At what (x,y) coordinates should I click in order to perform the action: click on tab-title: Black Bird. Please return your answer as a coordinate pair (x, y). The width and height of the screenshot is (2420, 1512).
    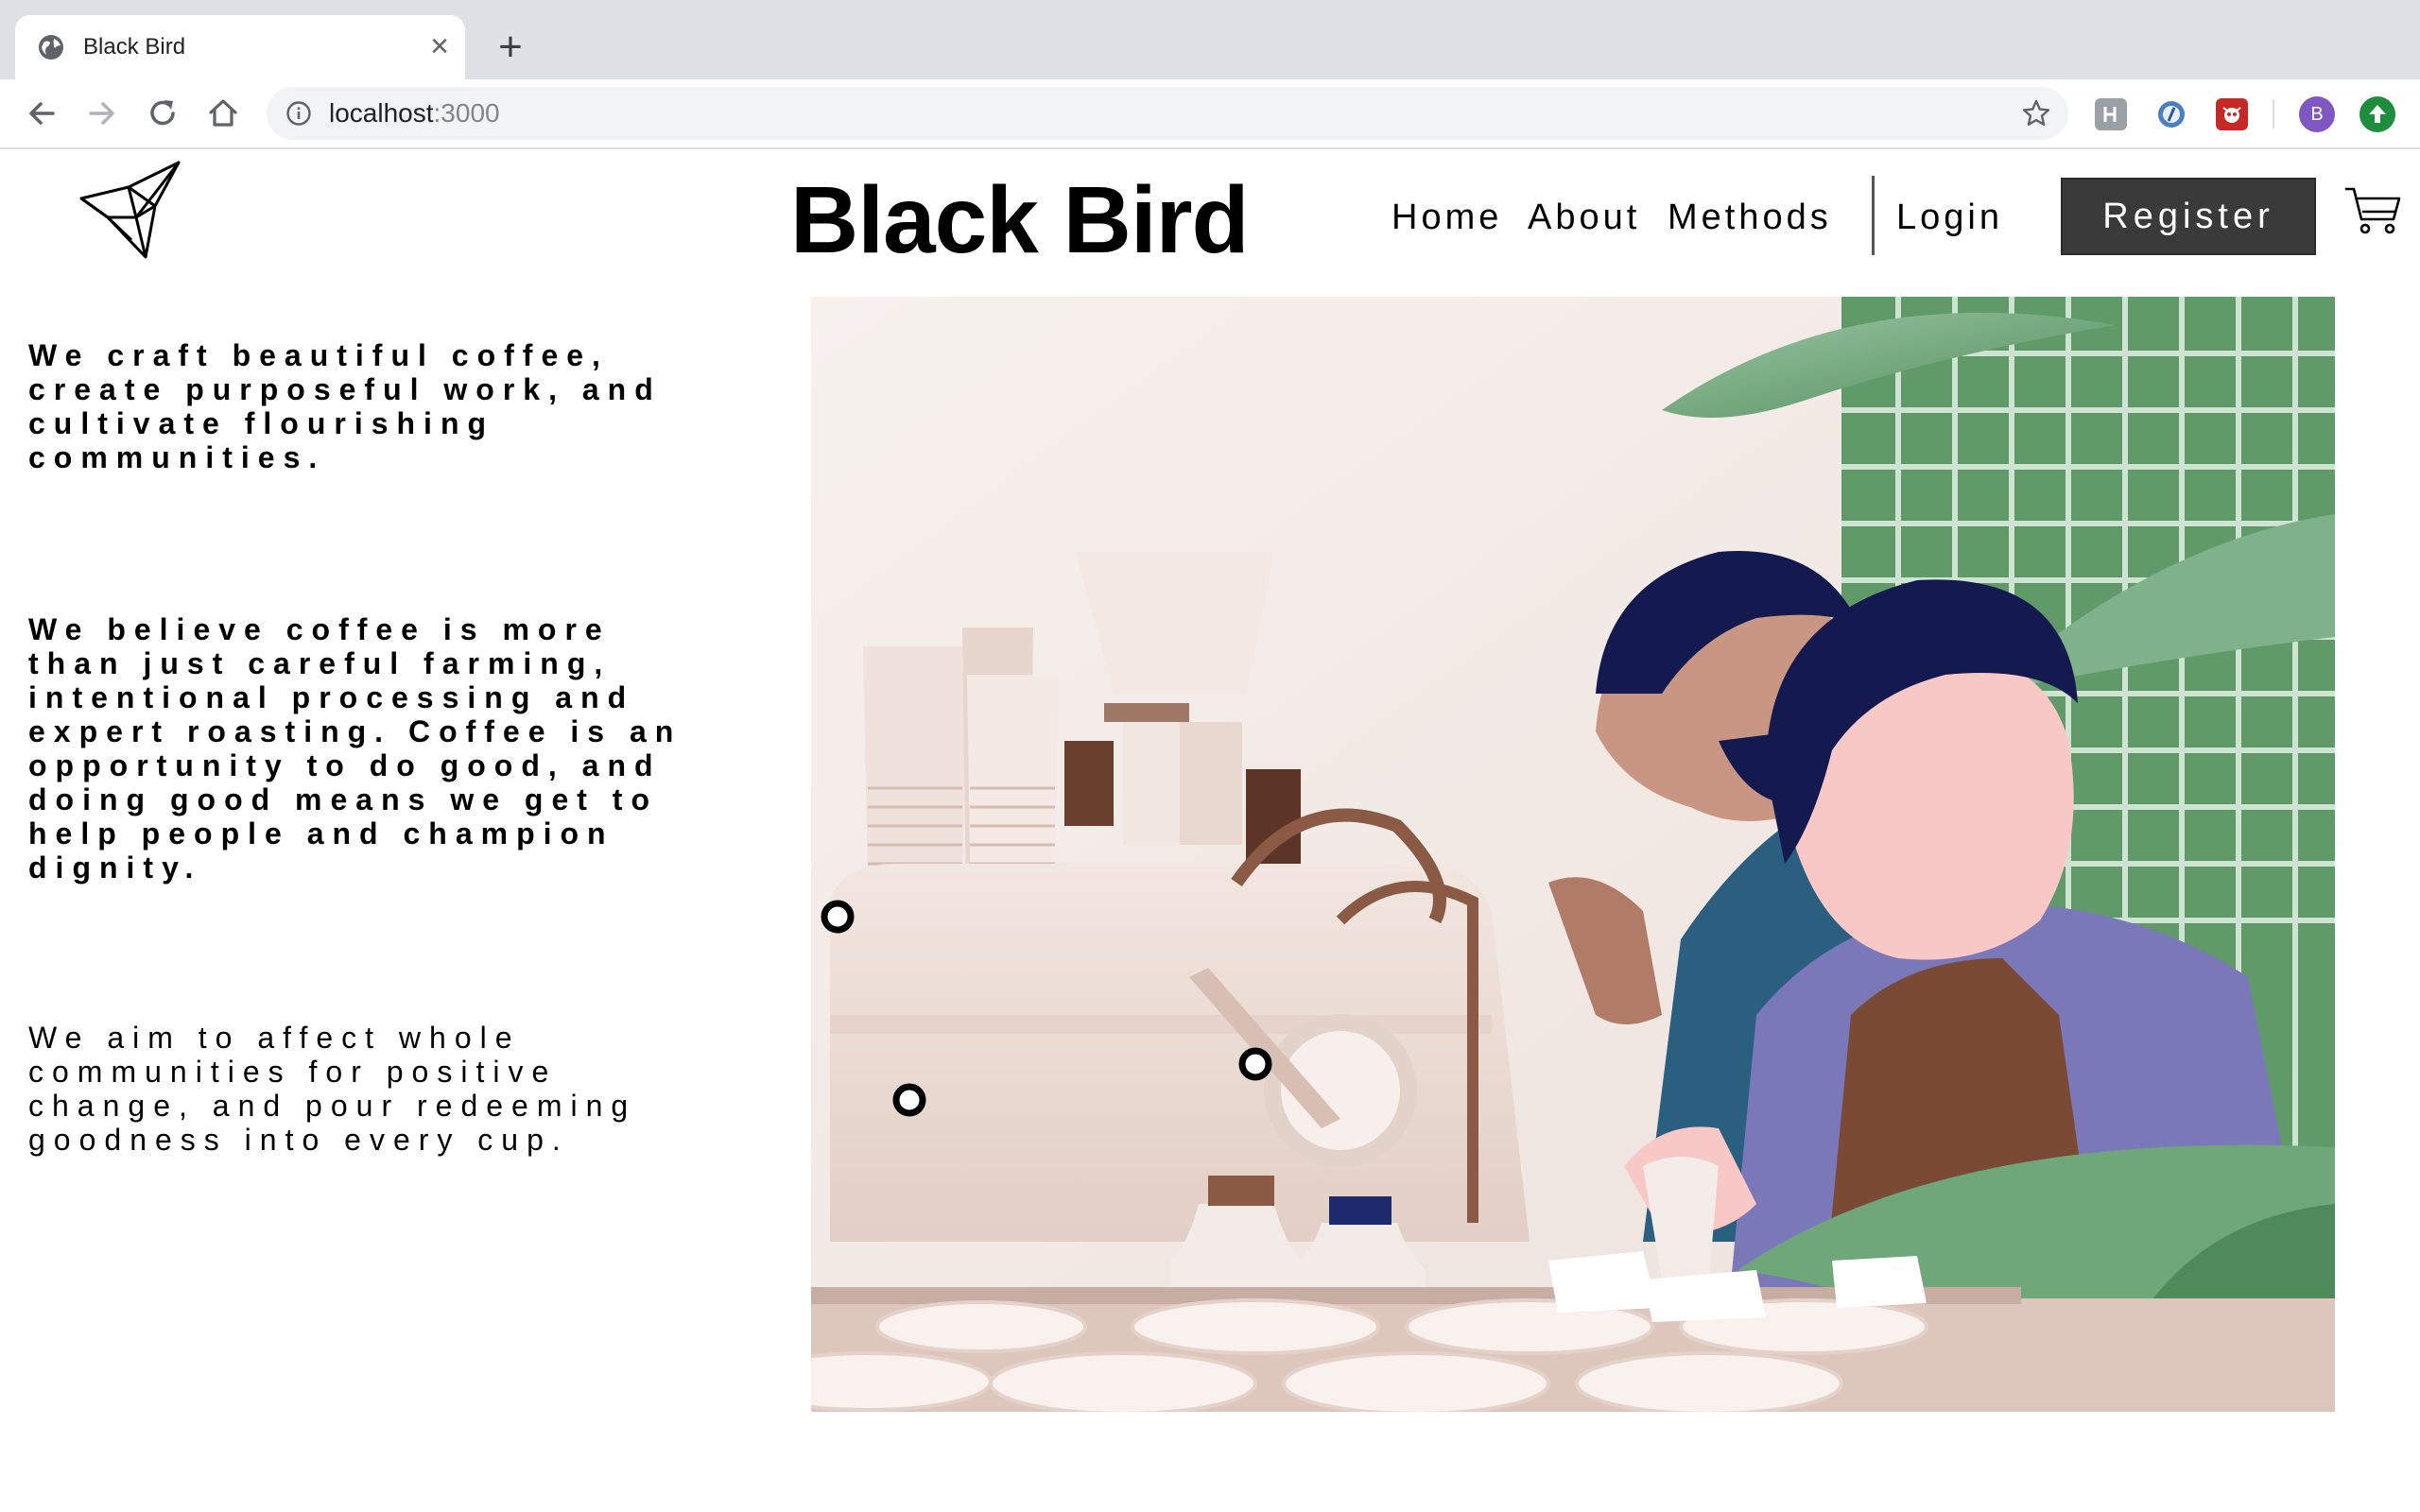
    Looking at the image, I should click on (134, 47).